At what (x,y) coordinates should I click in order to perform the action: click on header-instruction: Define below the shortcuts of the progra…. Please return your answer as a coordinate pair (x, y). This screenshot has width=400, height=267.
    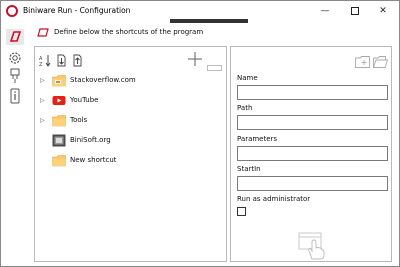
    Looking at the image, I should click on (129, 32).